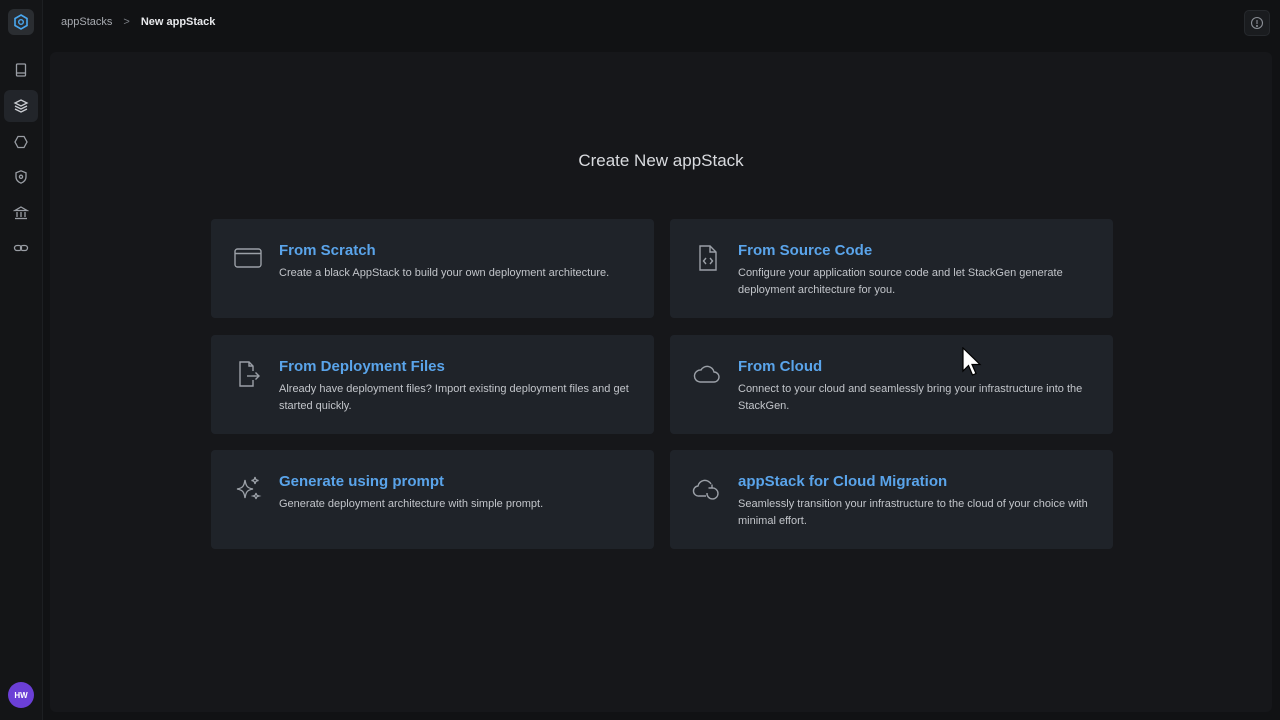 The height and width of the screenshot is (720, 1280). I want to click on help-button, so click(1257, 23).